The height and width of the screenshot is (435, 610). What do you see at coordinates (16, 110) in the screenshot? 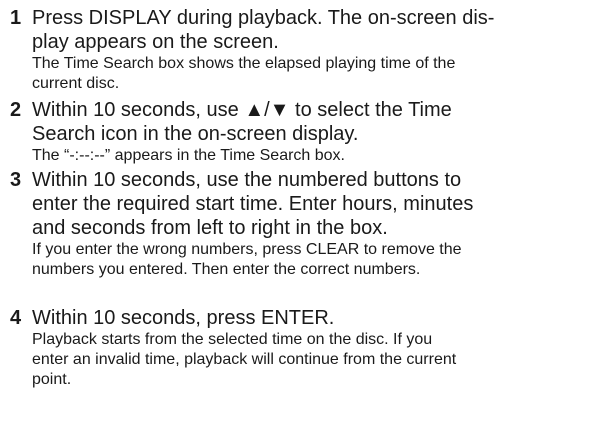
I see `step-number: 2` at bounding box center [16, 110].